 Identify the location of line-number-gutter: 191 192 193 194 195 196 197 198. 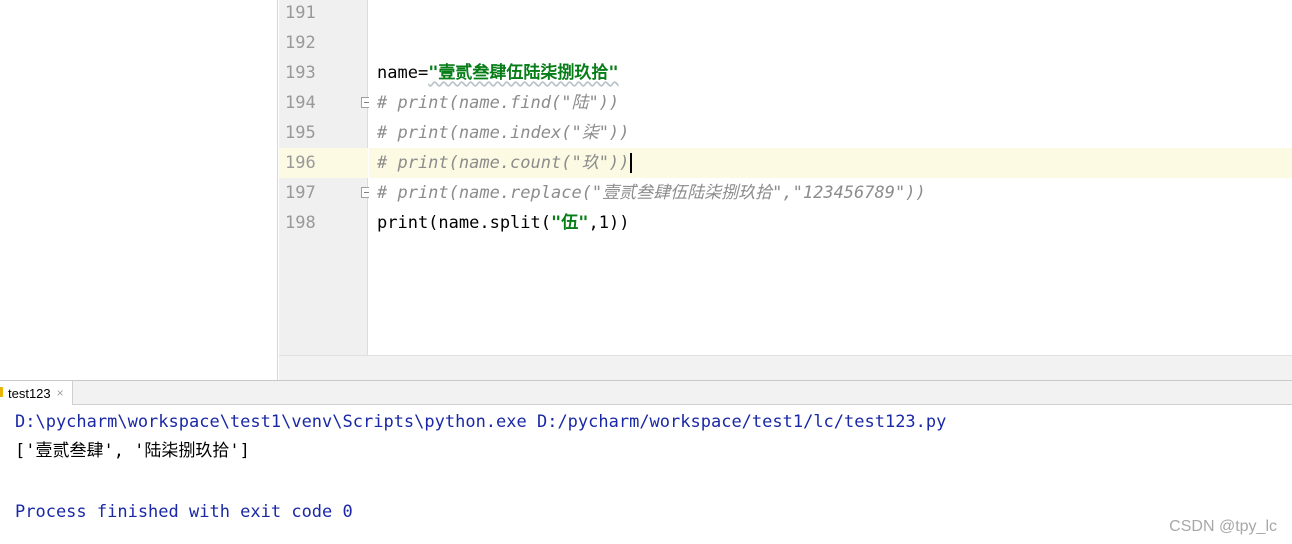
(325, 177).